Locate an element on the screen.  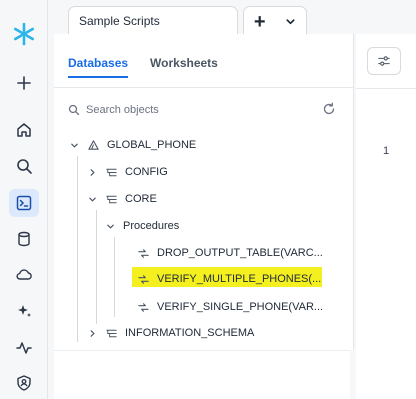
tab-worksheets: Worksheets is located at coordinates (184, 67).